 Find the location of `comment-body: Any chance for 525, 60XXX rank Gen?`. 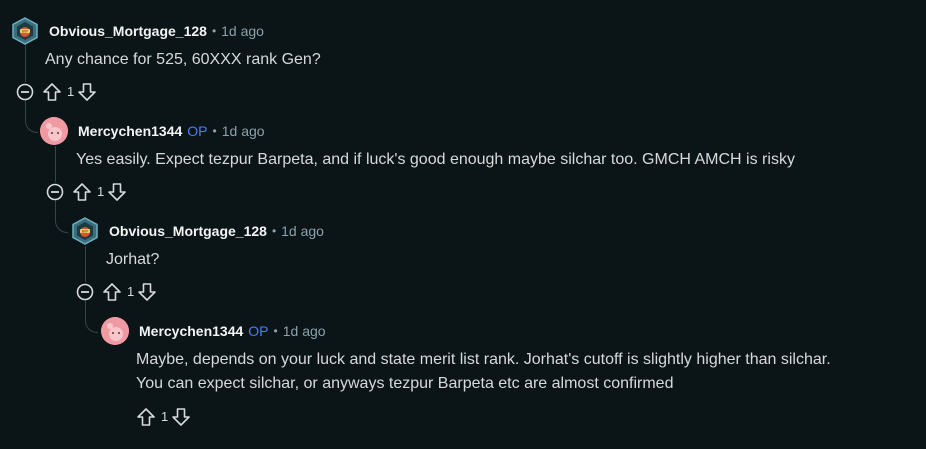

comment-body: Any chance for 525, 60XXX rank Gen? is located at coordinates (183, 60).